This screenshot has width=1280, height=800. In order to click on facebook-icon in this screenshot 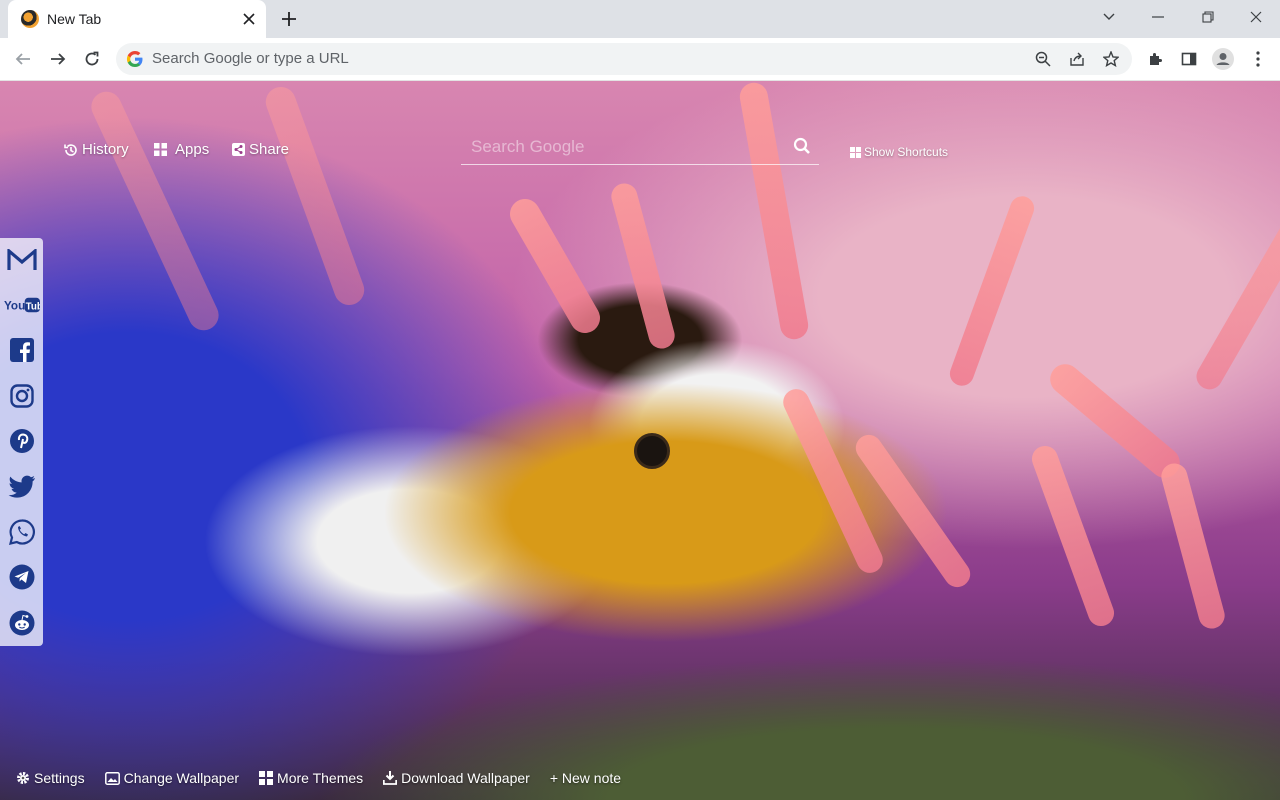, I will do `click(22, 350)`.